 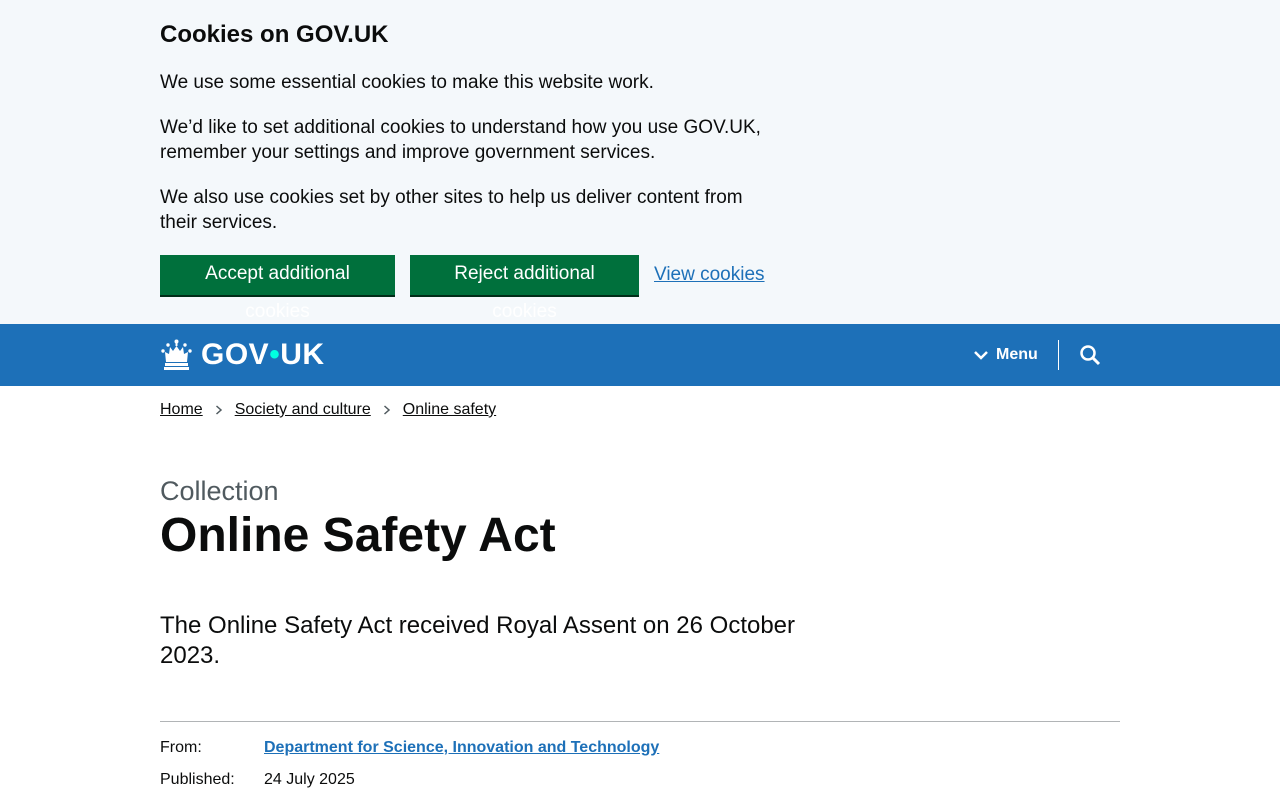 What do you see at coordinates (1017, 354) in the screenshot?
I see `menu-label: Menu` at bounding box center [1017, 354].